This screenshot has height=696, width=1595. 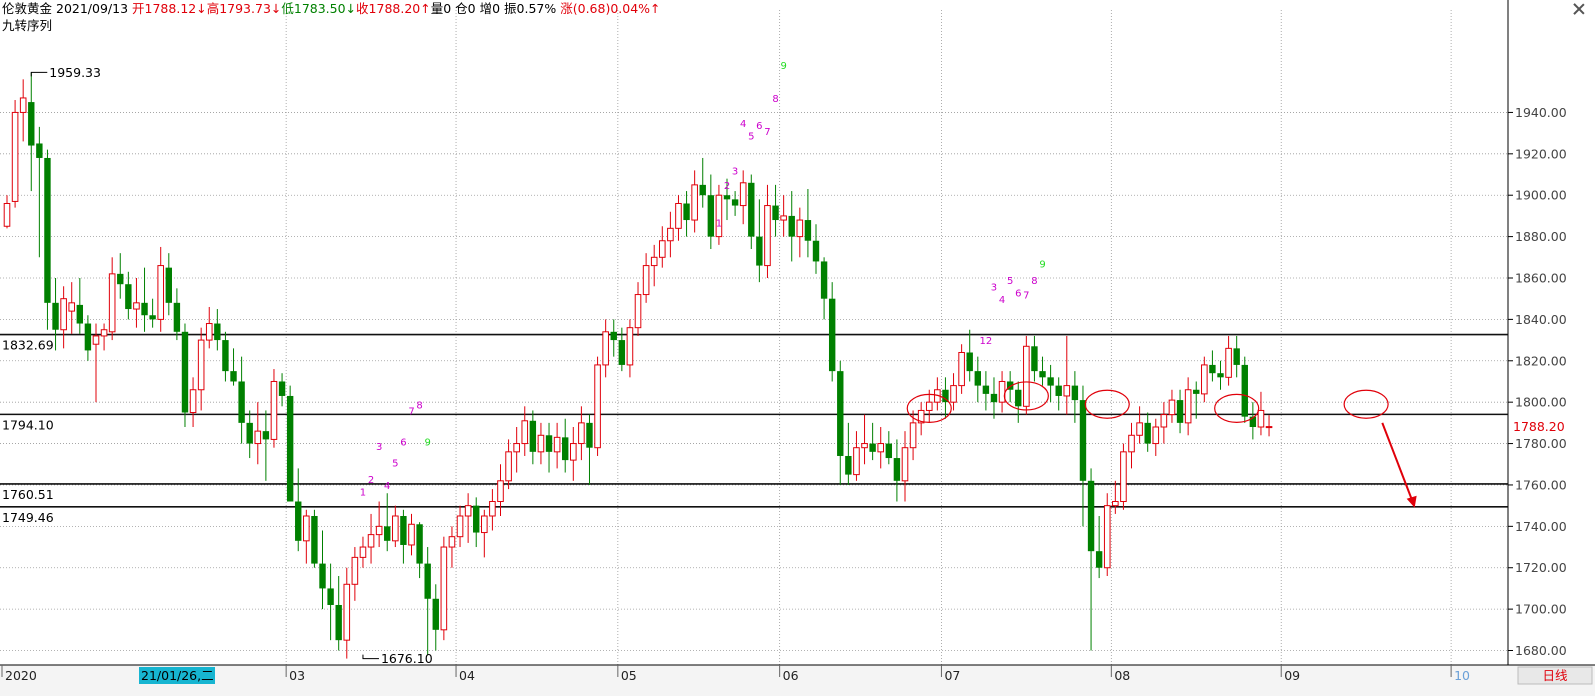 What do you see at coordinates (1579, 9) in the screenshot?
I see `close-icon` at bounding box center [1579, 9].